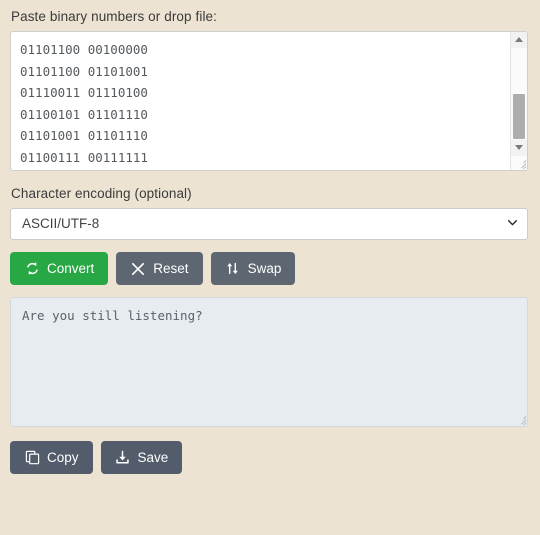 The height and width of the screenshot is (535, 540). What do you see at coordinates (71, 268) in the screenshot?
I see `convert-button-label: Convert` at bounding box center [71, 268].